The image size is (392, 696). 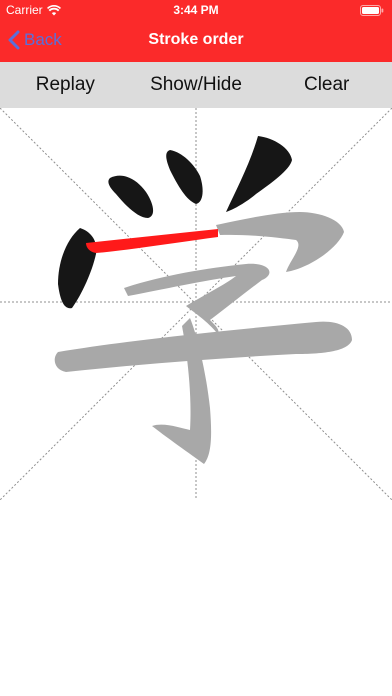 I want to click on stroke-dot-middle, so click(x=184, y=177).